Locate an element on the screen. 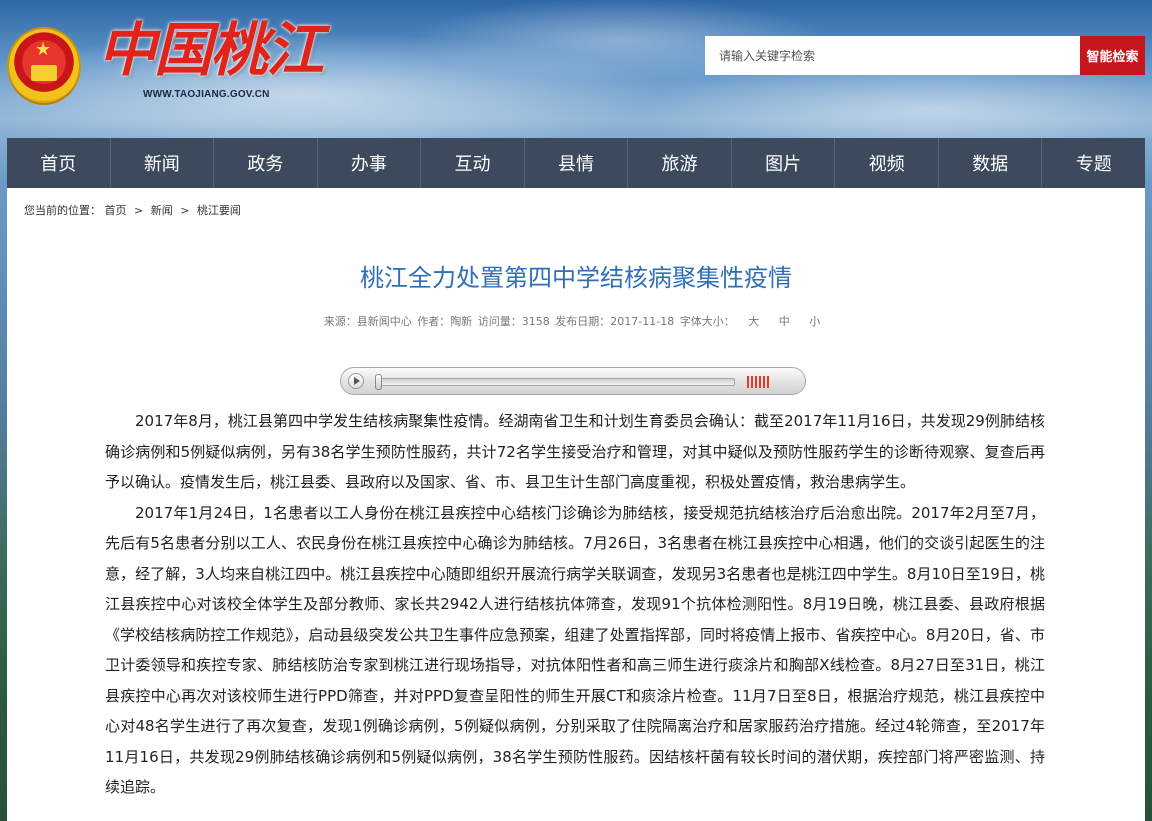 Image resolution: width=1152 pixels, height=821 pixels. meta-font-size-label: 字体大小： is located at coordinates (707, 321).